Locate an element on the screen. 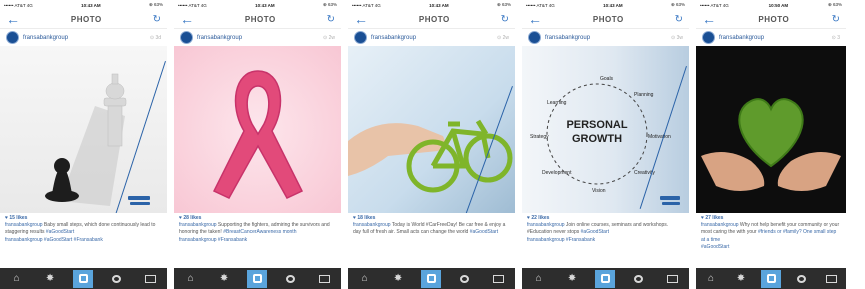 This screenshot has height=289, width=865. caption-tags: #BreastCancerAwareness month is located at coordinates (259, 232).